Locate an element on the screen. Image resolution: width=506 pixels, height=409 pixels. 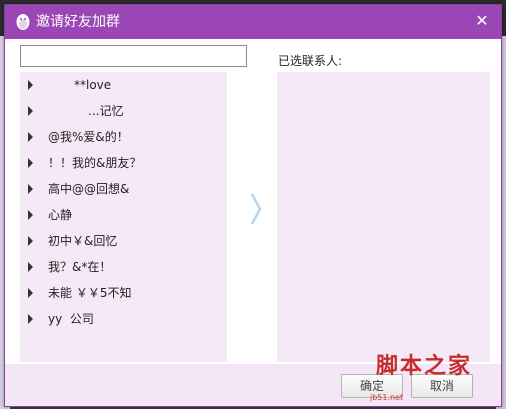
friend-group-label: yy 公司 is located at coordinates (71, 319).